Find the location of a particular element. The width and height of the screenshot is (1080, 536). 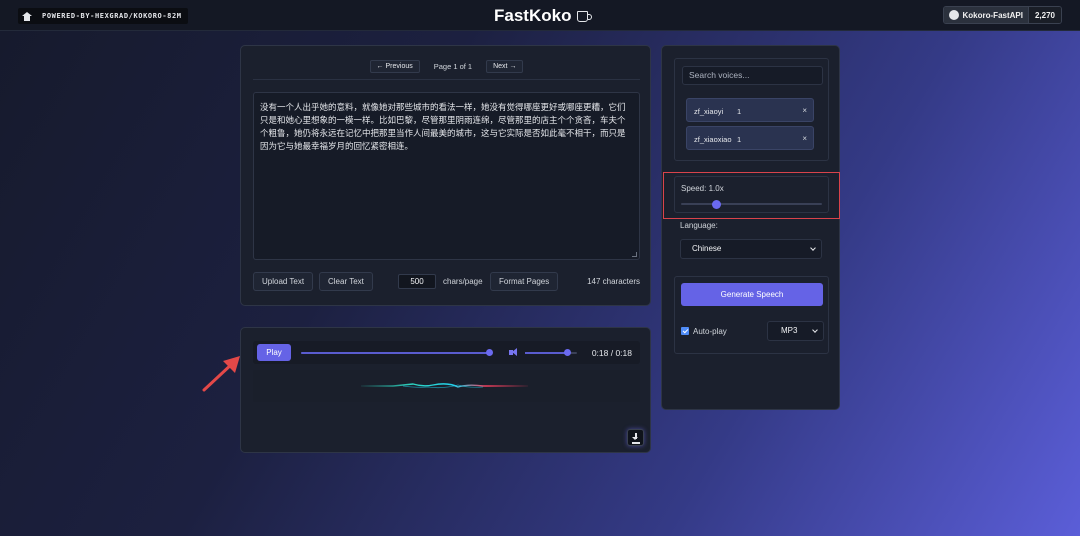

annotation-arrow-icon is located at coordinates (221, 374).